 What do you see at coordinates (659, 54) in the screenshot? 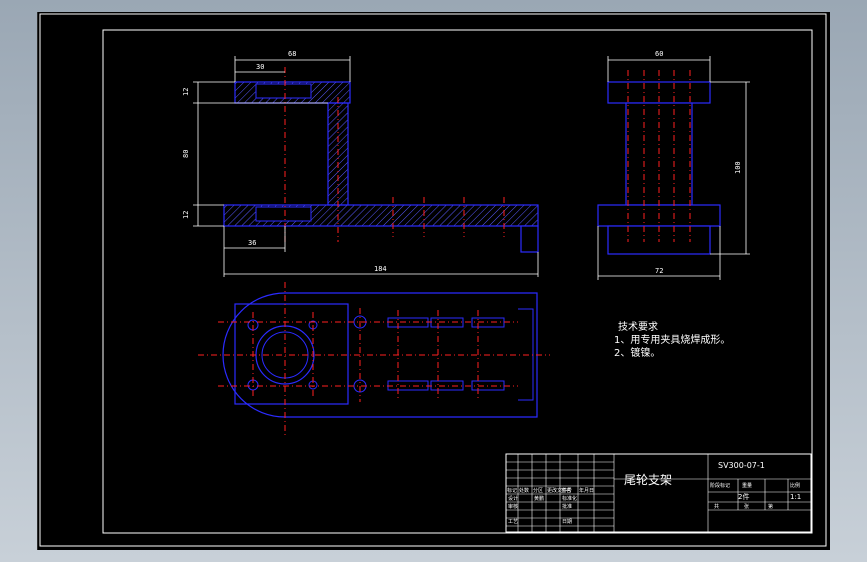
I see `dim-60: 60` at bounding box center [659, 54].